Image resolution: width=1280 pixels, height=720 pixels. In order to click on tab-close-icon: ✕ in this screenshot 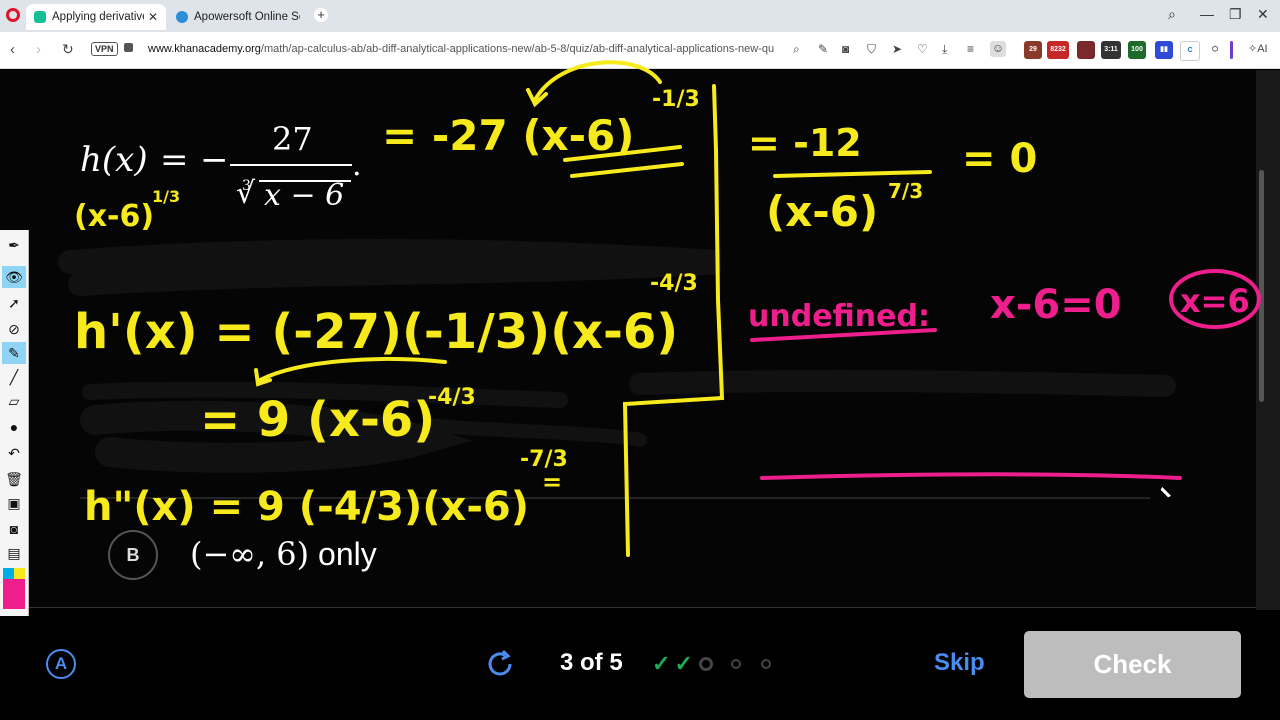, I will do `click(153, 17)`.